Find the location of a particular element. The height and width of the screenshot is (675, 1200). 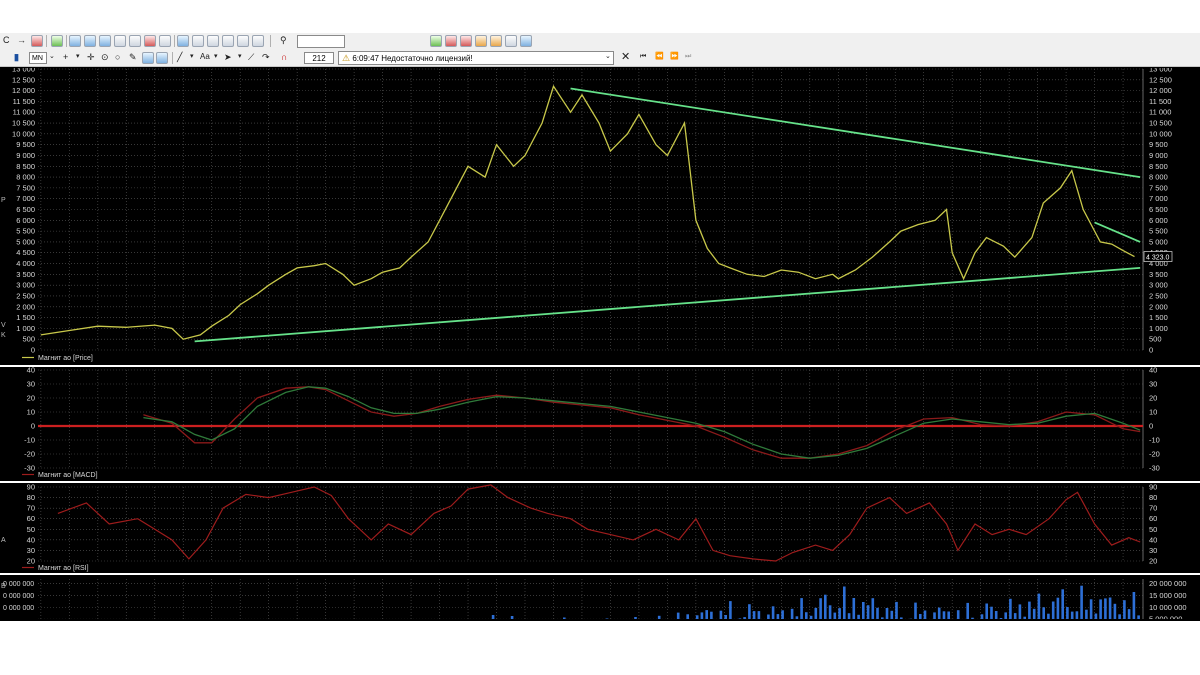

print-icon is located at coordinates (37, 41).